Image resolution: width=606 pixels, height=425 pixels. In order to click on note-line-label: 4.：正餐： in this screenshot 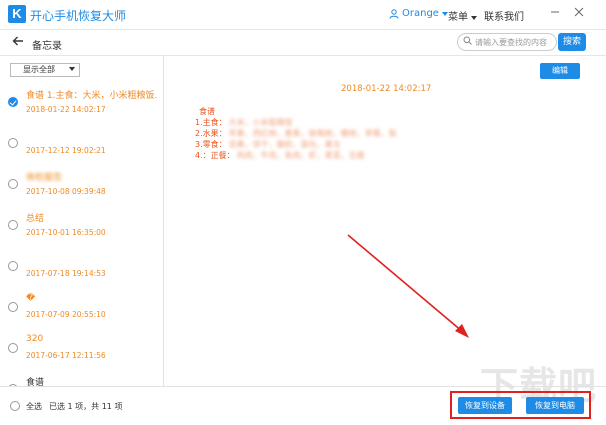, I will do `click(215, 155)`.